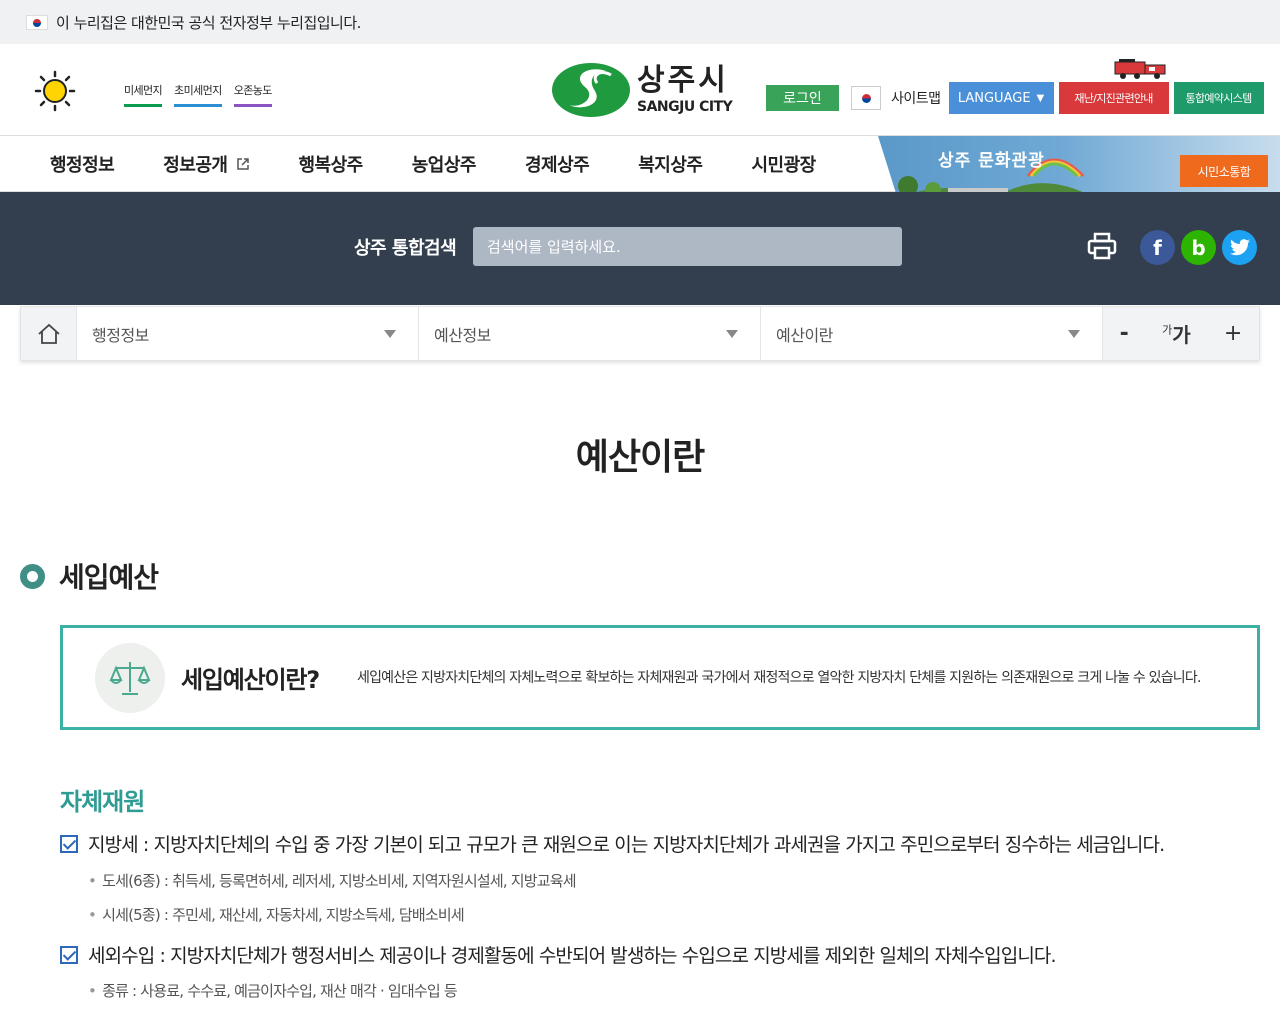 This screenshot has height=1024, width=1280. I want to click on disaster-info-button: 재난/지진관련안내, so click(1113, 86).